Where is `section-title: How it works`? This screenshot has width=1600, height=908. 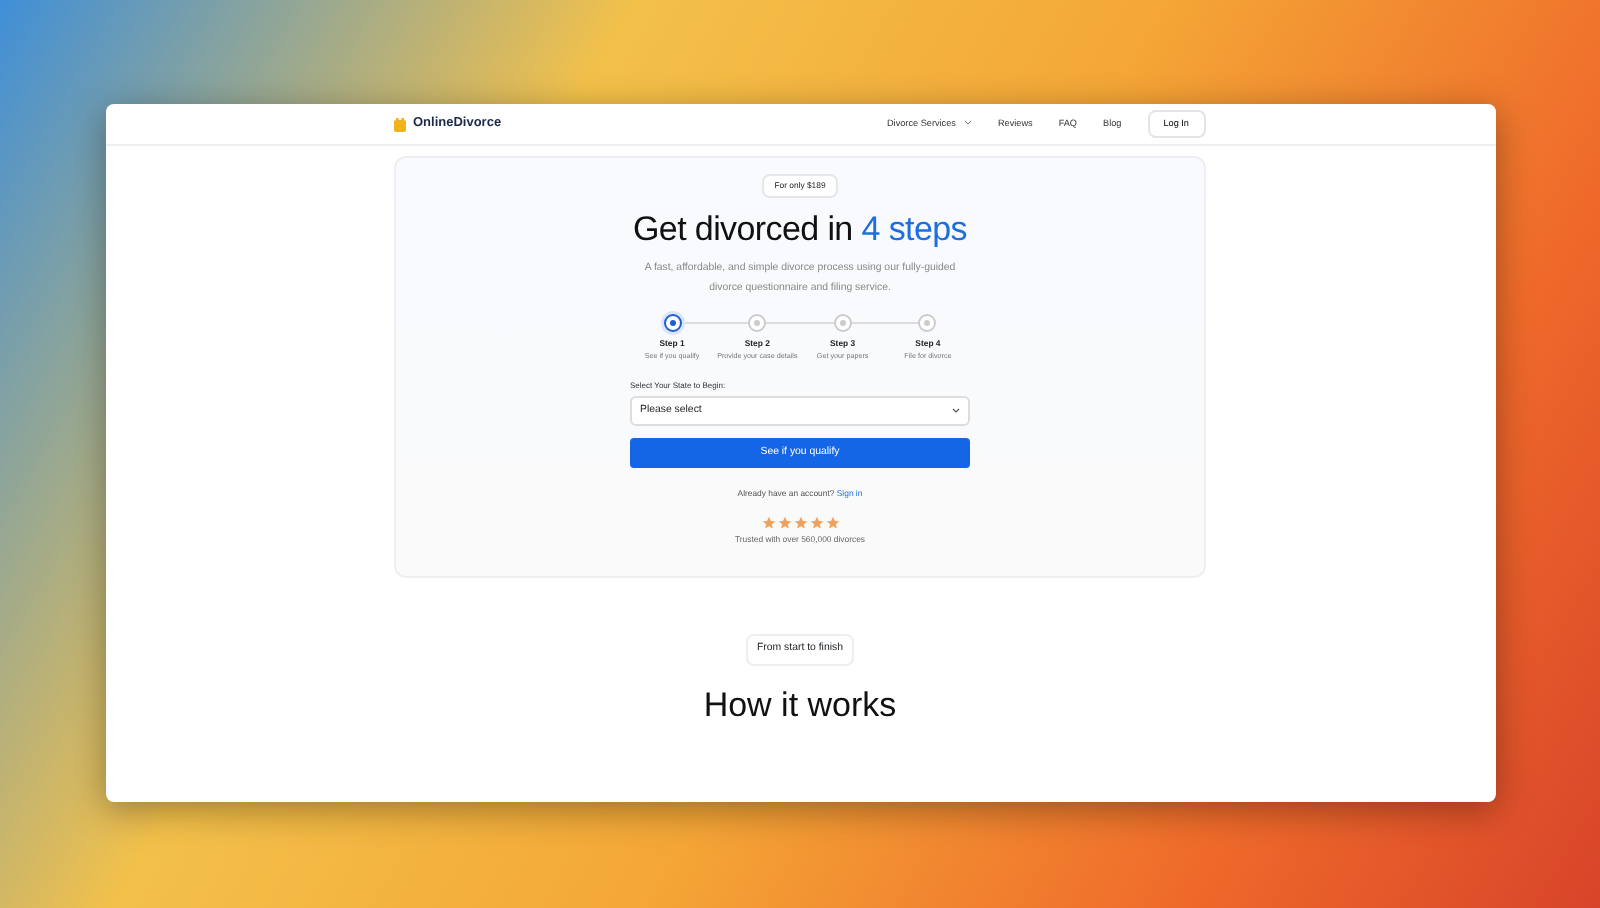 section-title: How it works is located at coordinates (800, 705).